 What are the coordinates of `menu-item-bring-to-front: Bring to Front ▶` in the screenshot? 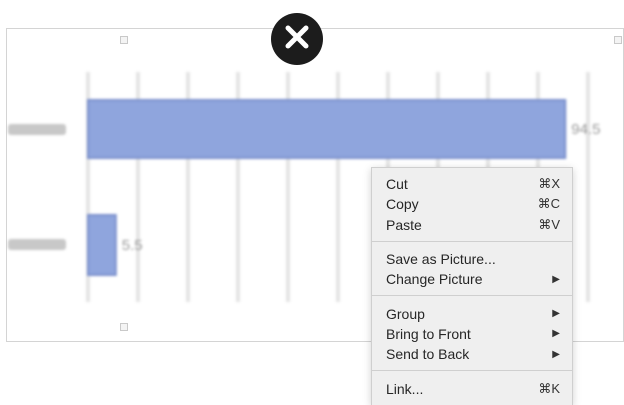 It's located at (472, 334).